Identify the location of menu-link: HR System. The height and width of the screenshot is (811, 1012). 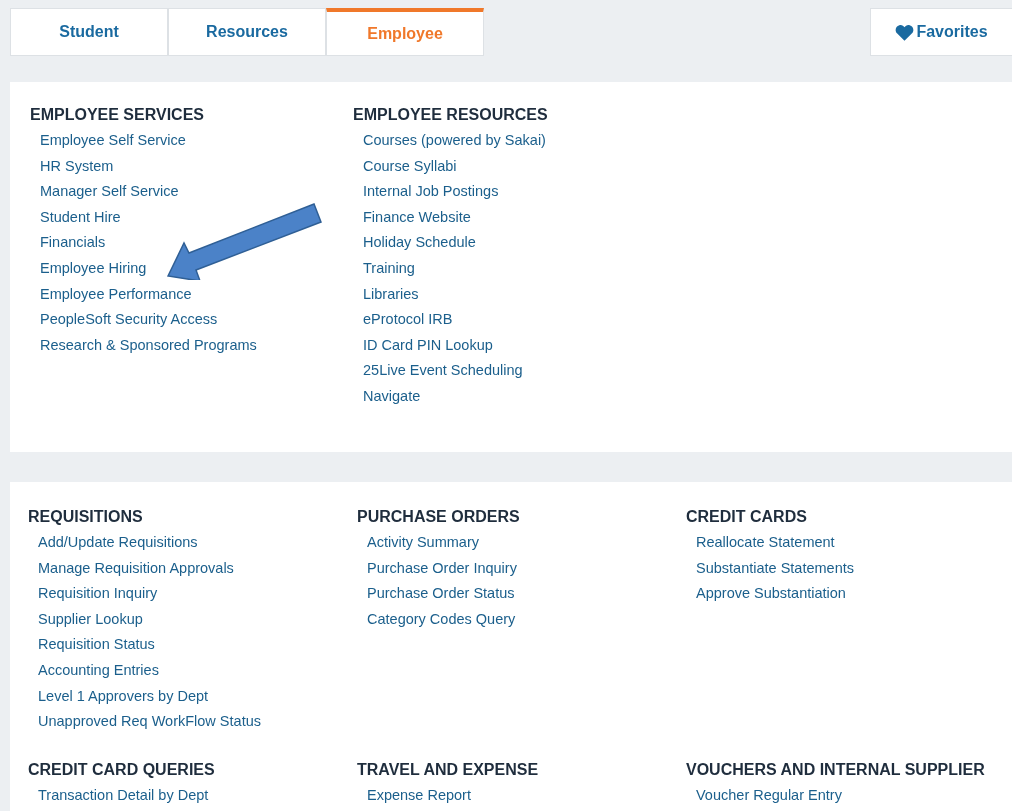
(77, 166).